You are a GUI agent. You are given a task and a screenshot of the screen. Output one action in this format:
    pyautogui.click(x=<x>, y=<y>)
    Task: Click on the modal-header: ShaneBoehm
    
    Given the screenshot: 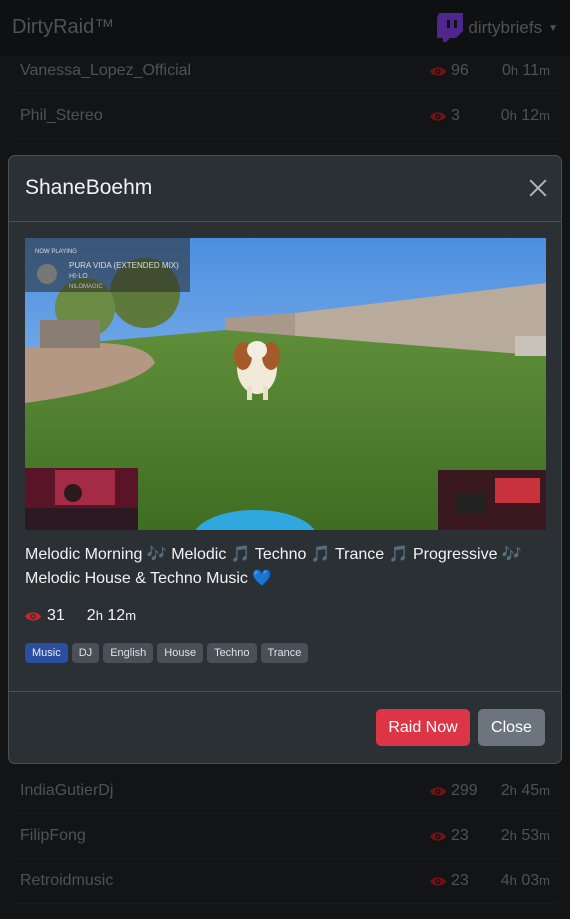 What is the action you would take?
    pyautogui.click(x=285, y=189)
    